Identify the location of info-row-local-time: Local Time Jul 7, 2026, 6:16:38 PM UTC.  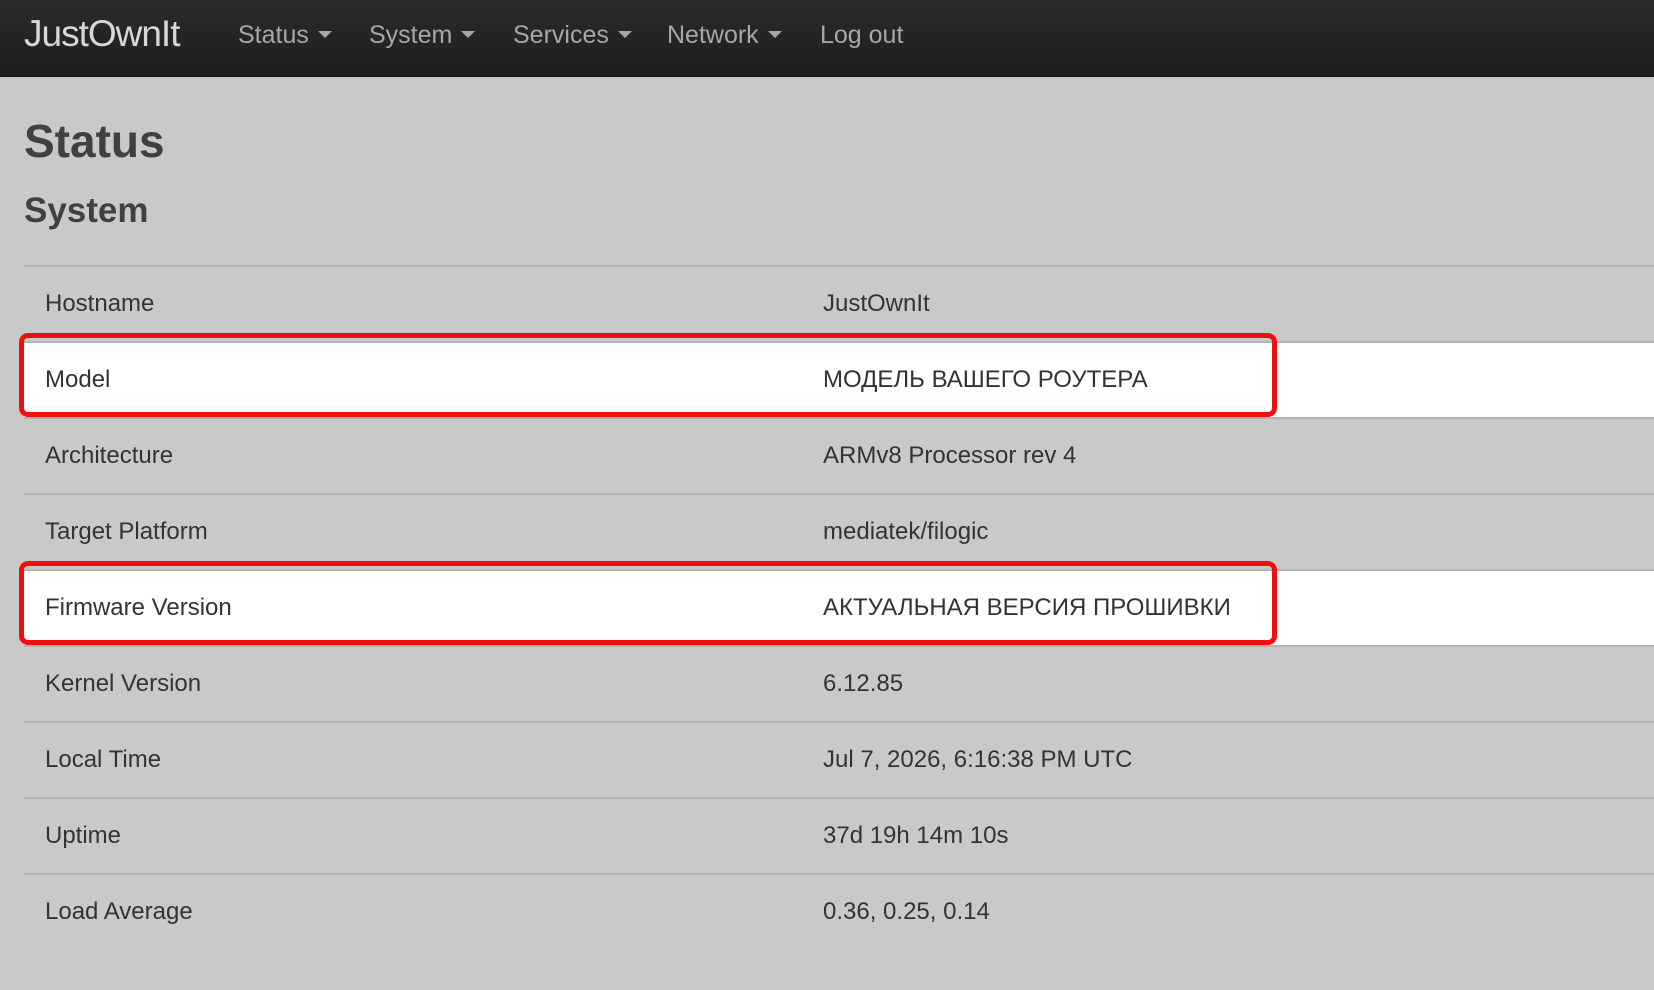
(839, 761).